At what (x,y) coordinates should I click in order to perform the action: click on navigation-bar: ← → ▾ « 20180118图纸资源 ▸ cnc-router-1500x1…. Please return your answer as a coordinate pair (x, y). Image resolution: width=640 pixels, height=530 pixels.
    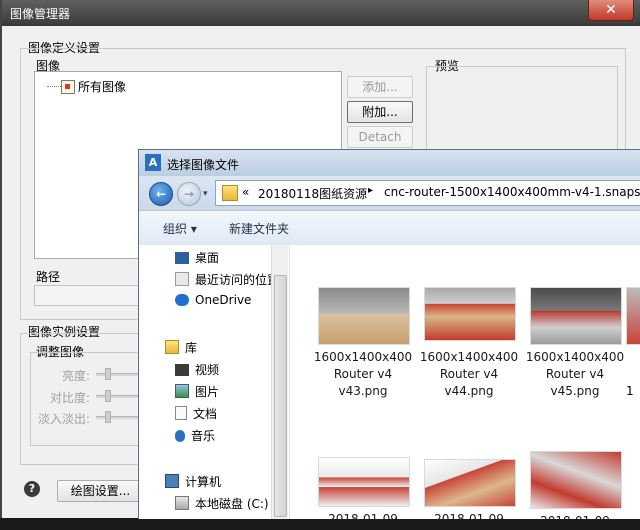
    Looking at the image, I should click on (389, 193).